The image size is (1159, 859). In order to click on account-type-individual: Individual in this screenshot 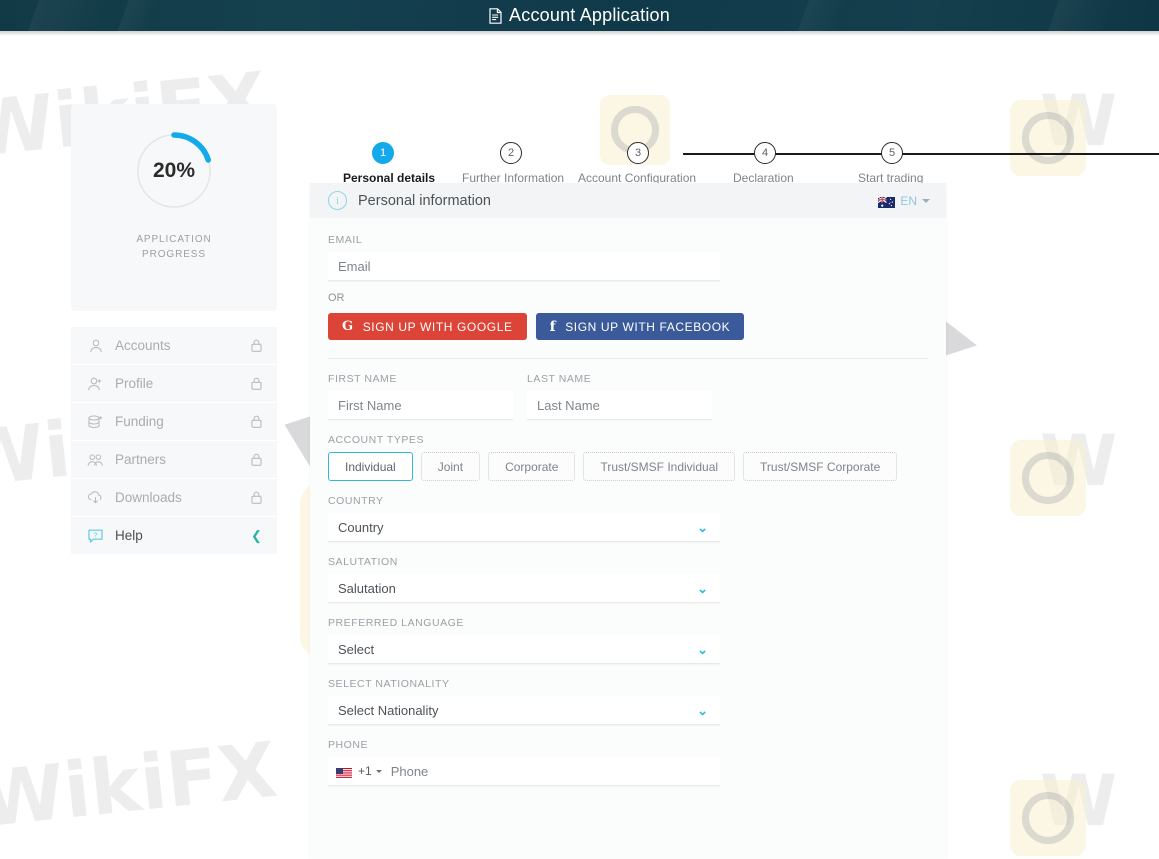, I will do `click(370, 466)`.